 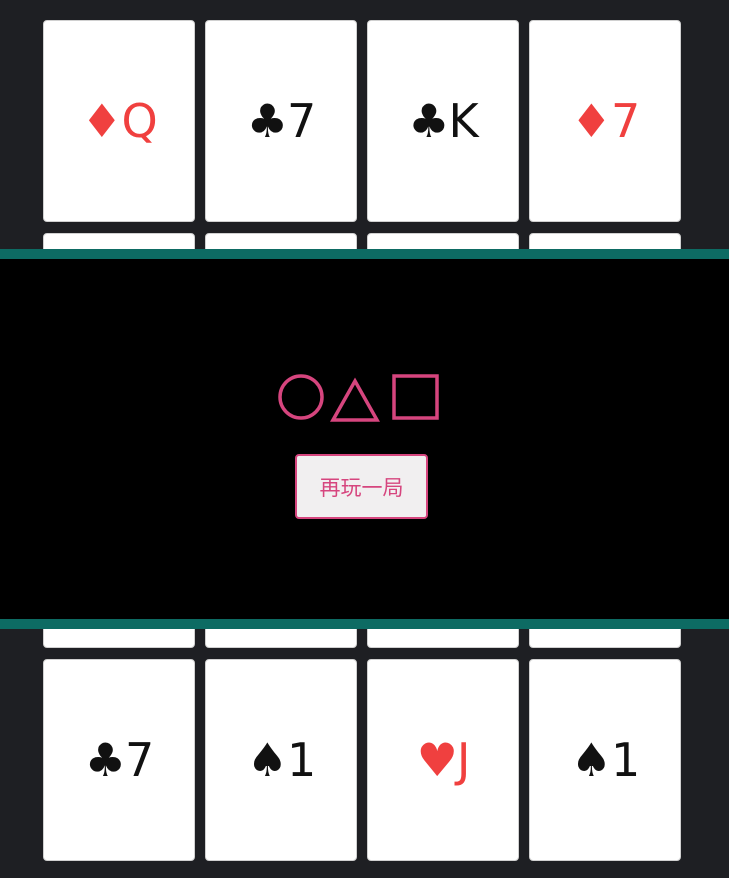 I want to click on card: ♣K, so click(x=443, y=121).